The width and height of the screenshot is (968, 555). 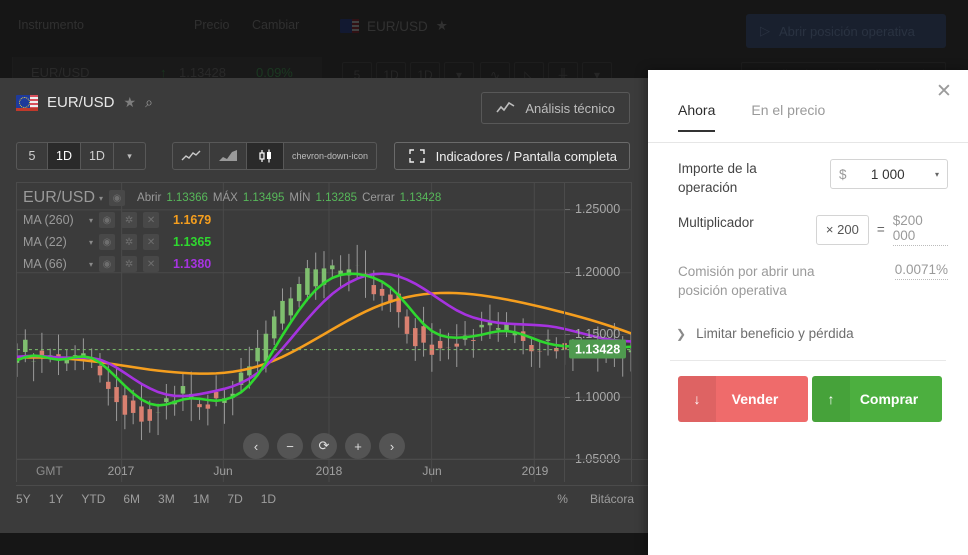 What do you see at coordinates (268, 499) in the screenshot?
I see `range-1d: 1D` at bounding box center [268, 499].